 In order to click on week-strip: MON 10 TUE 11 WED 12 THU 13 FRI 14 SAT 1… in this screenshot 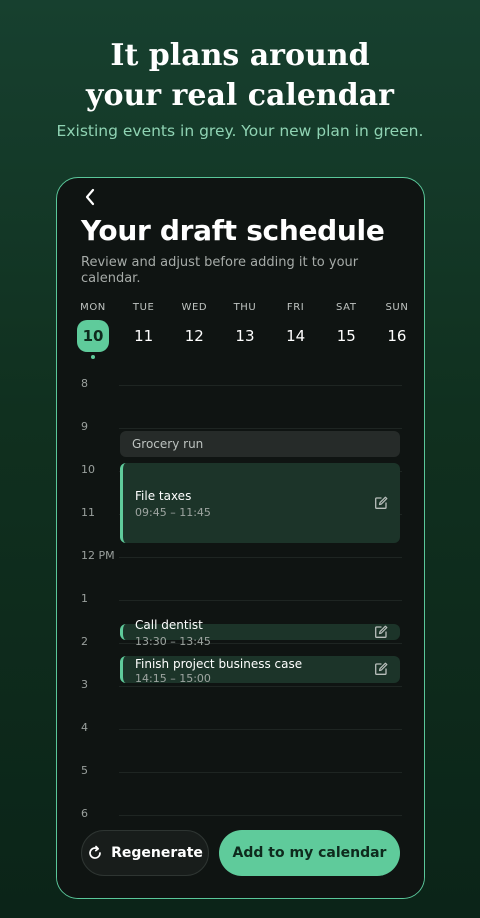, I will do `click(245, 330)`.